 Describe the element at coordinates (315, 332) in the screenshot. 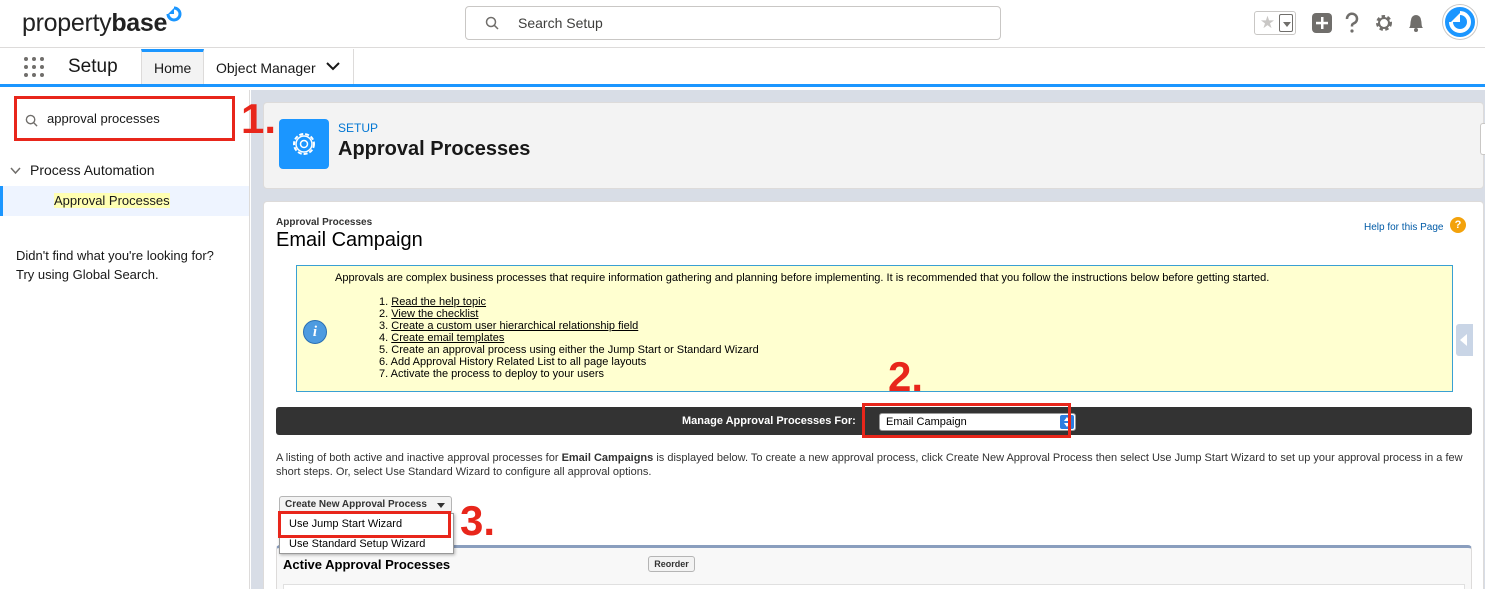

I see `info-icon: i` at that location.